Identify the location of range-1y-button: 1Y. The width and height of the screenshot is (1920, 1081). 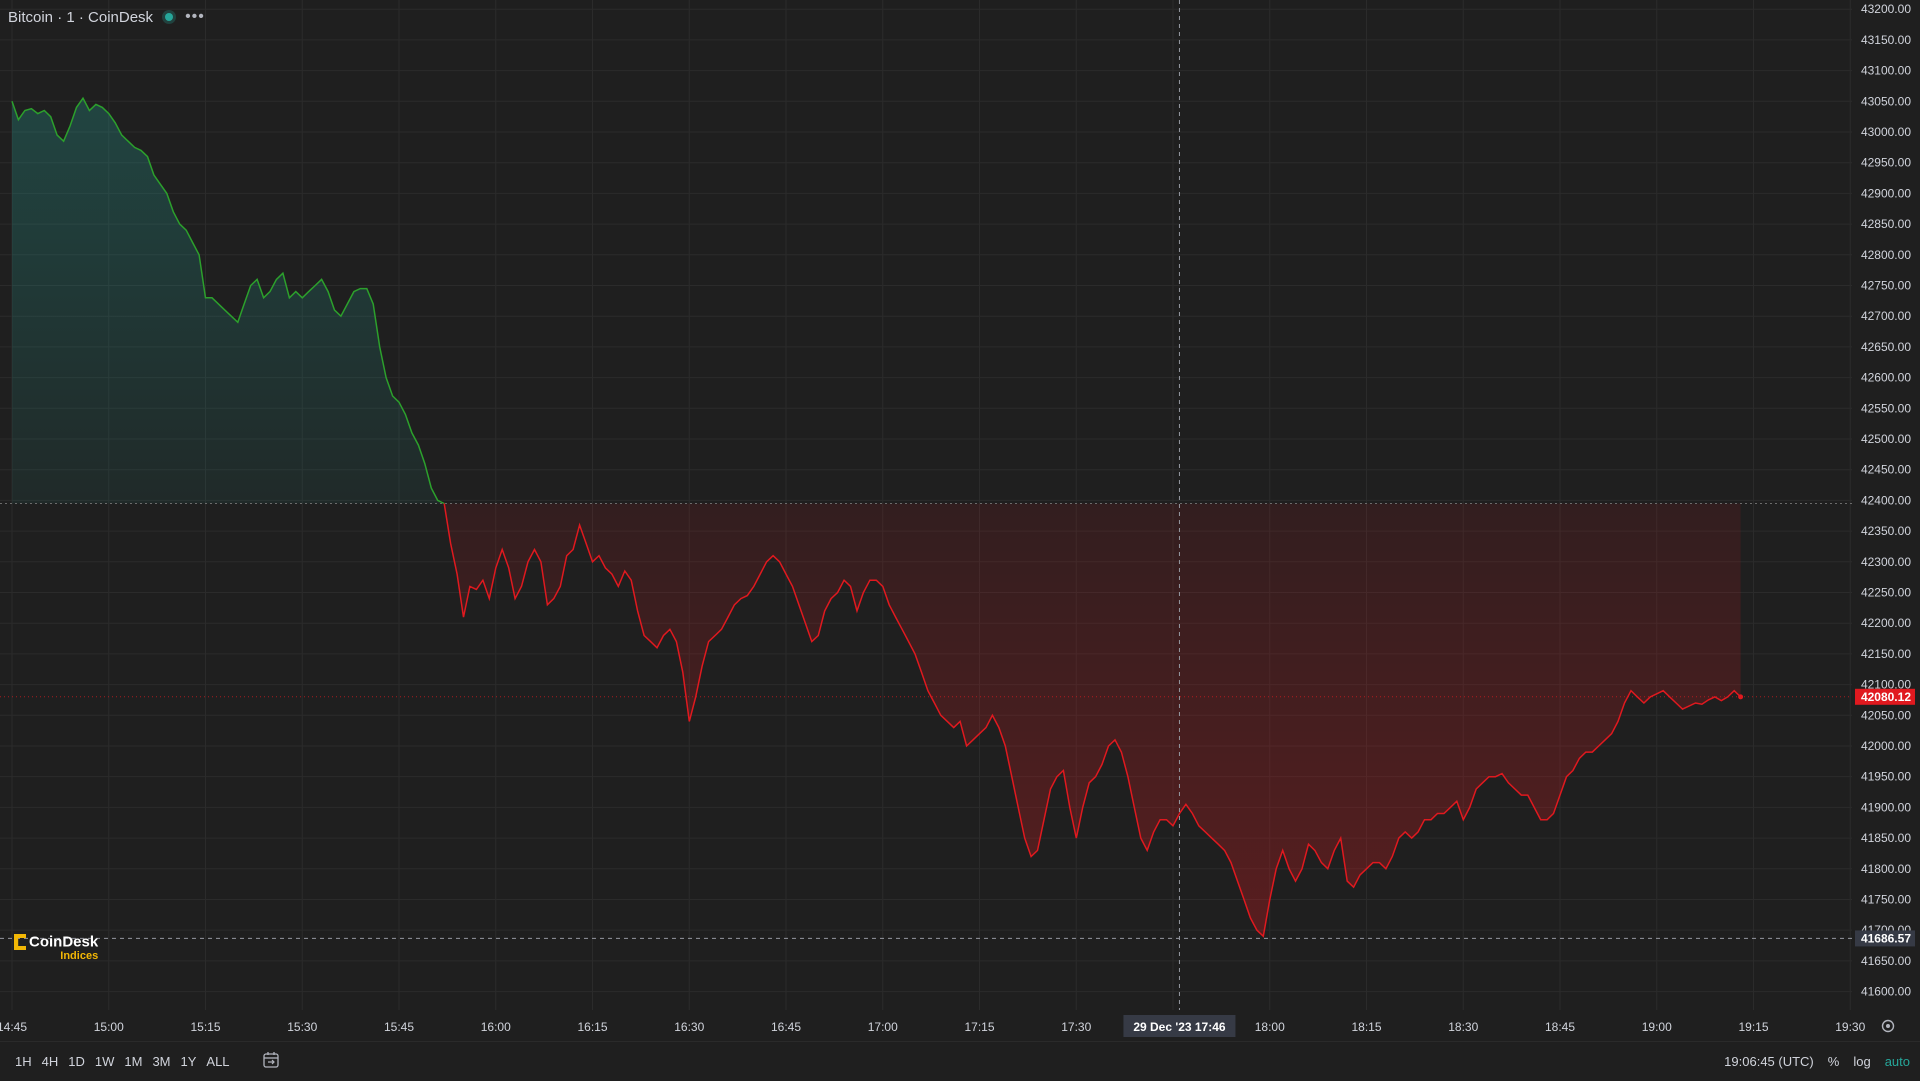
(189, 1061).